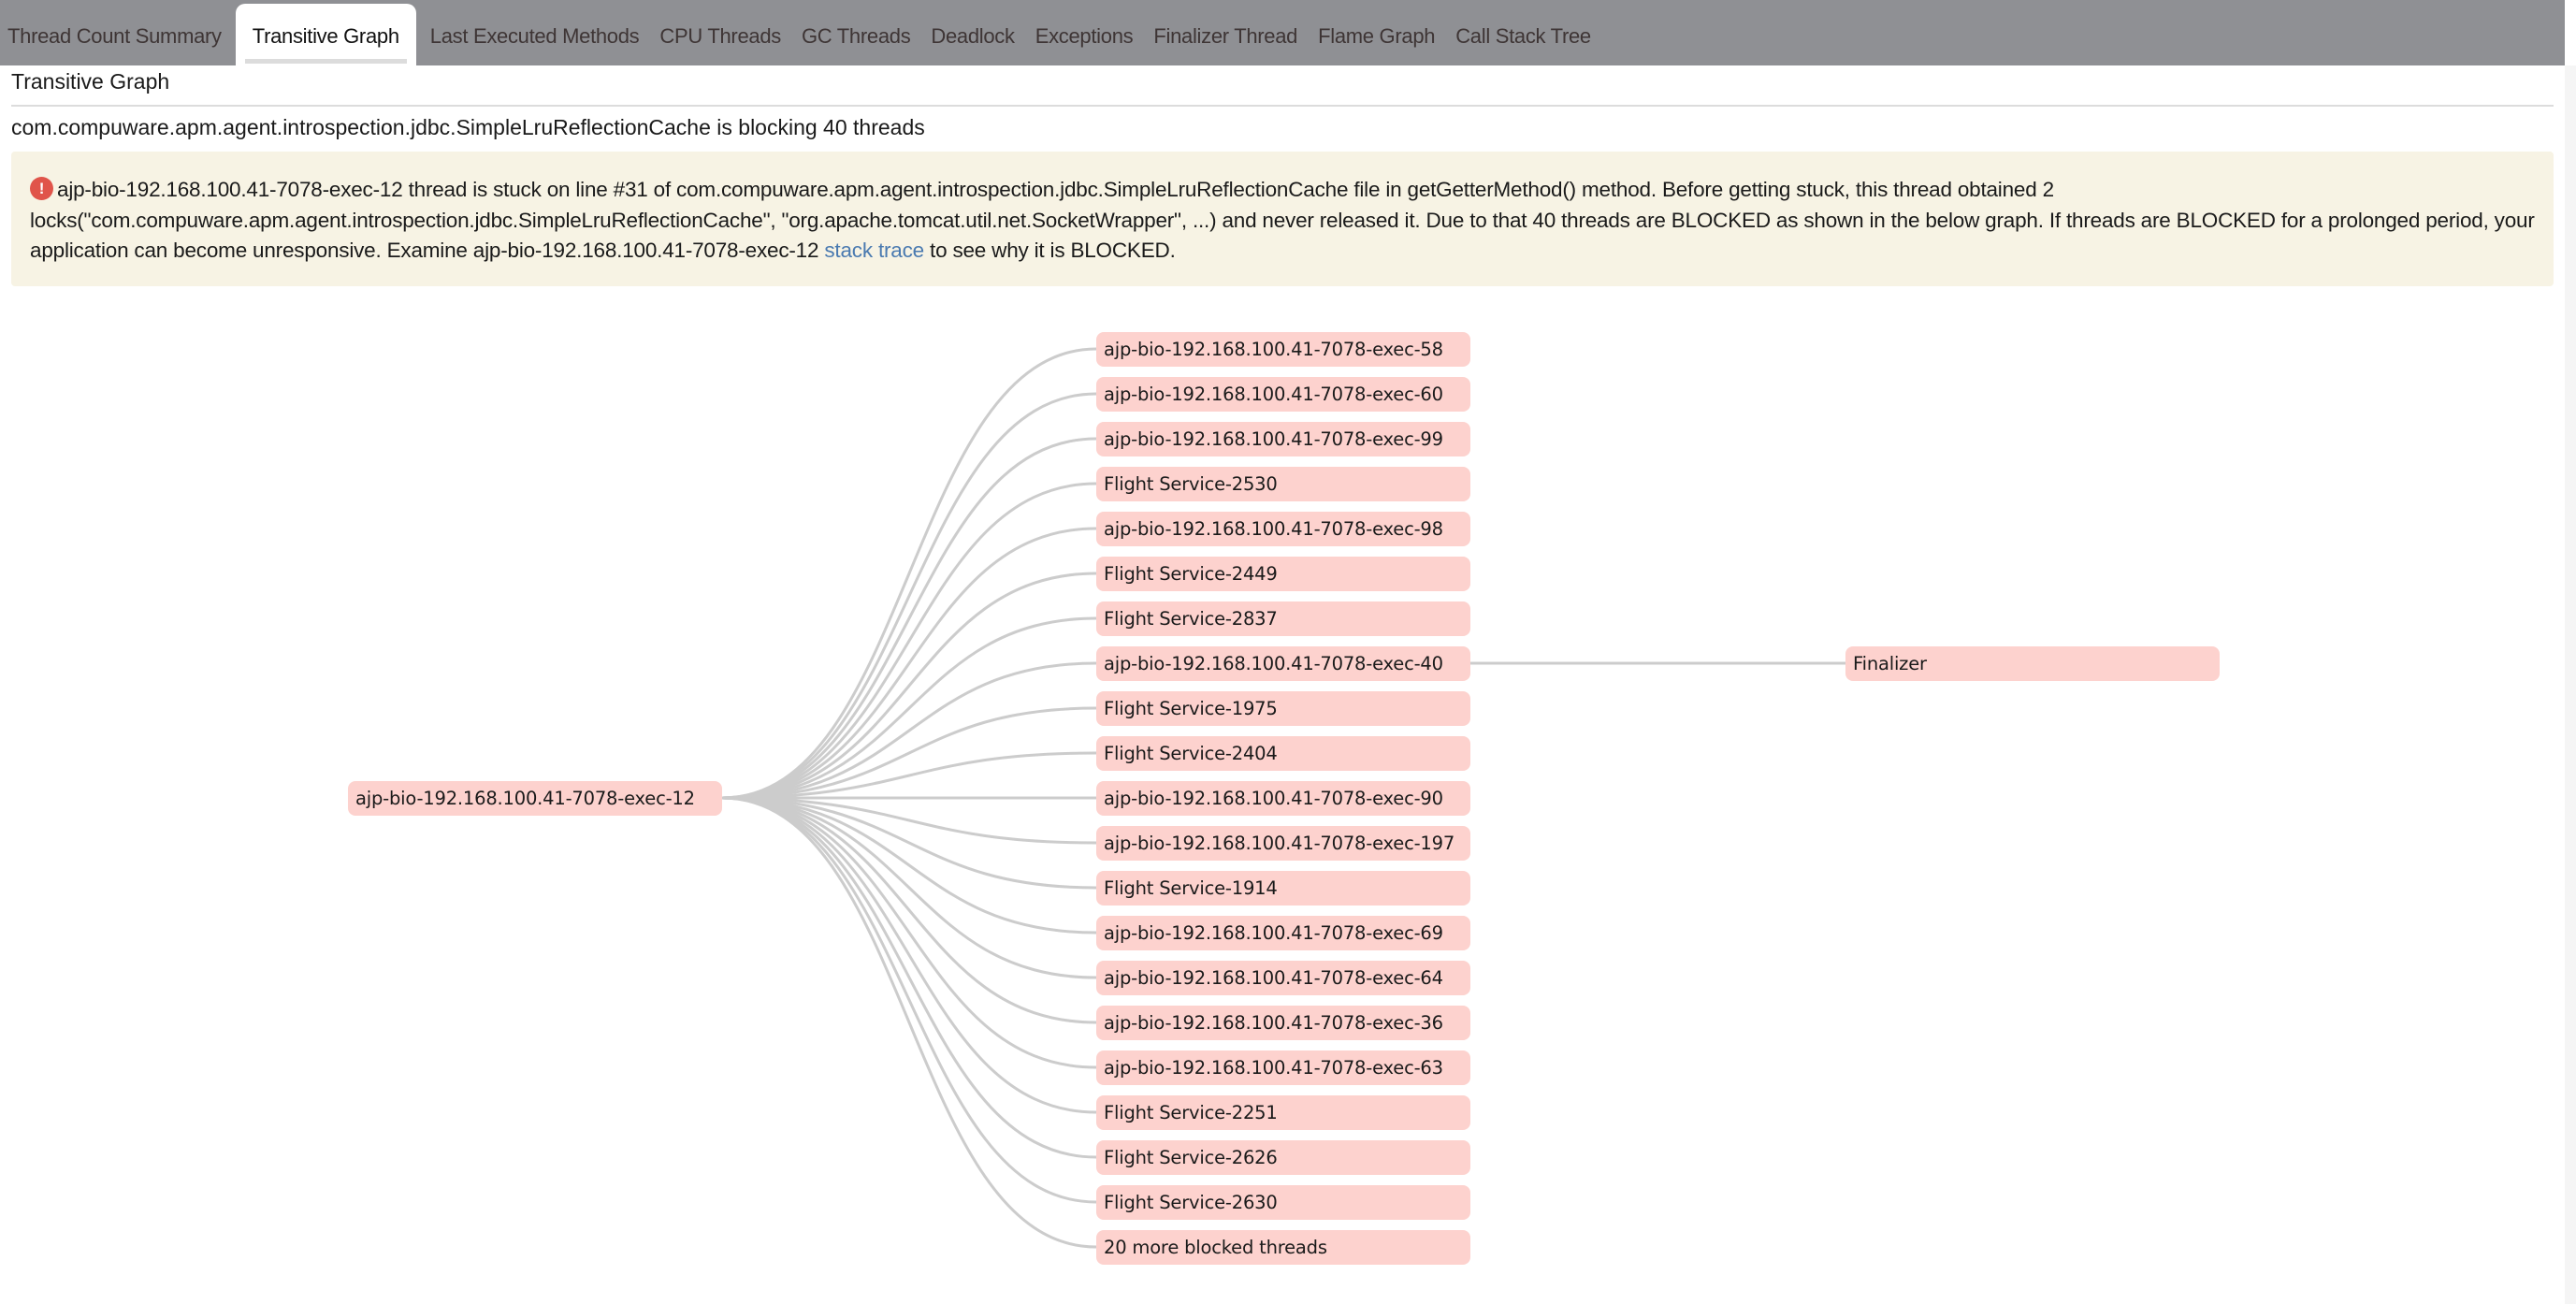 This screenshot has height=1304, width=2576. Describe the element at coordinates (1283, 1247) in the screenshot. I see `blocked-thread-node: 20 more blocked threads` at that location.